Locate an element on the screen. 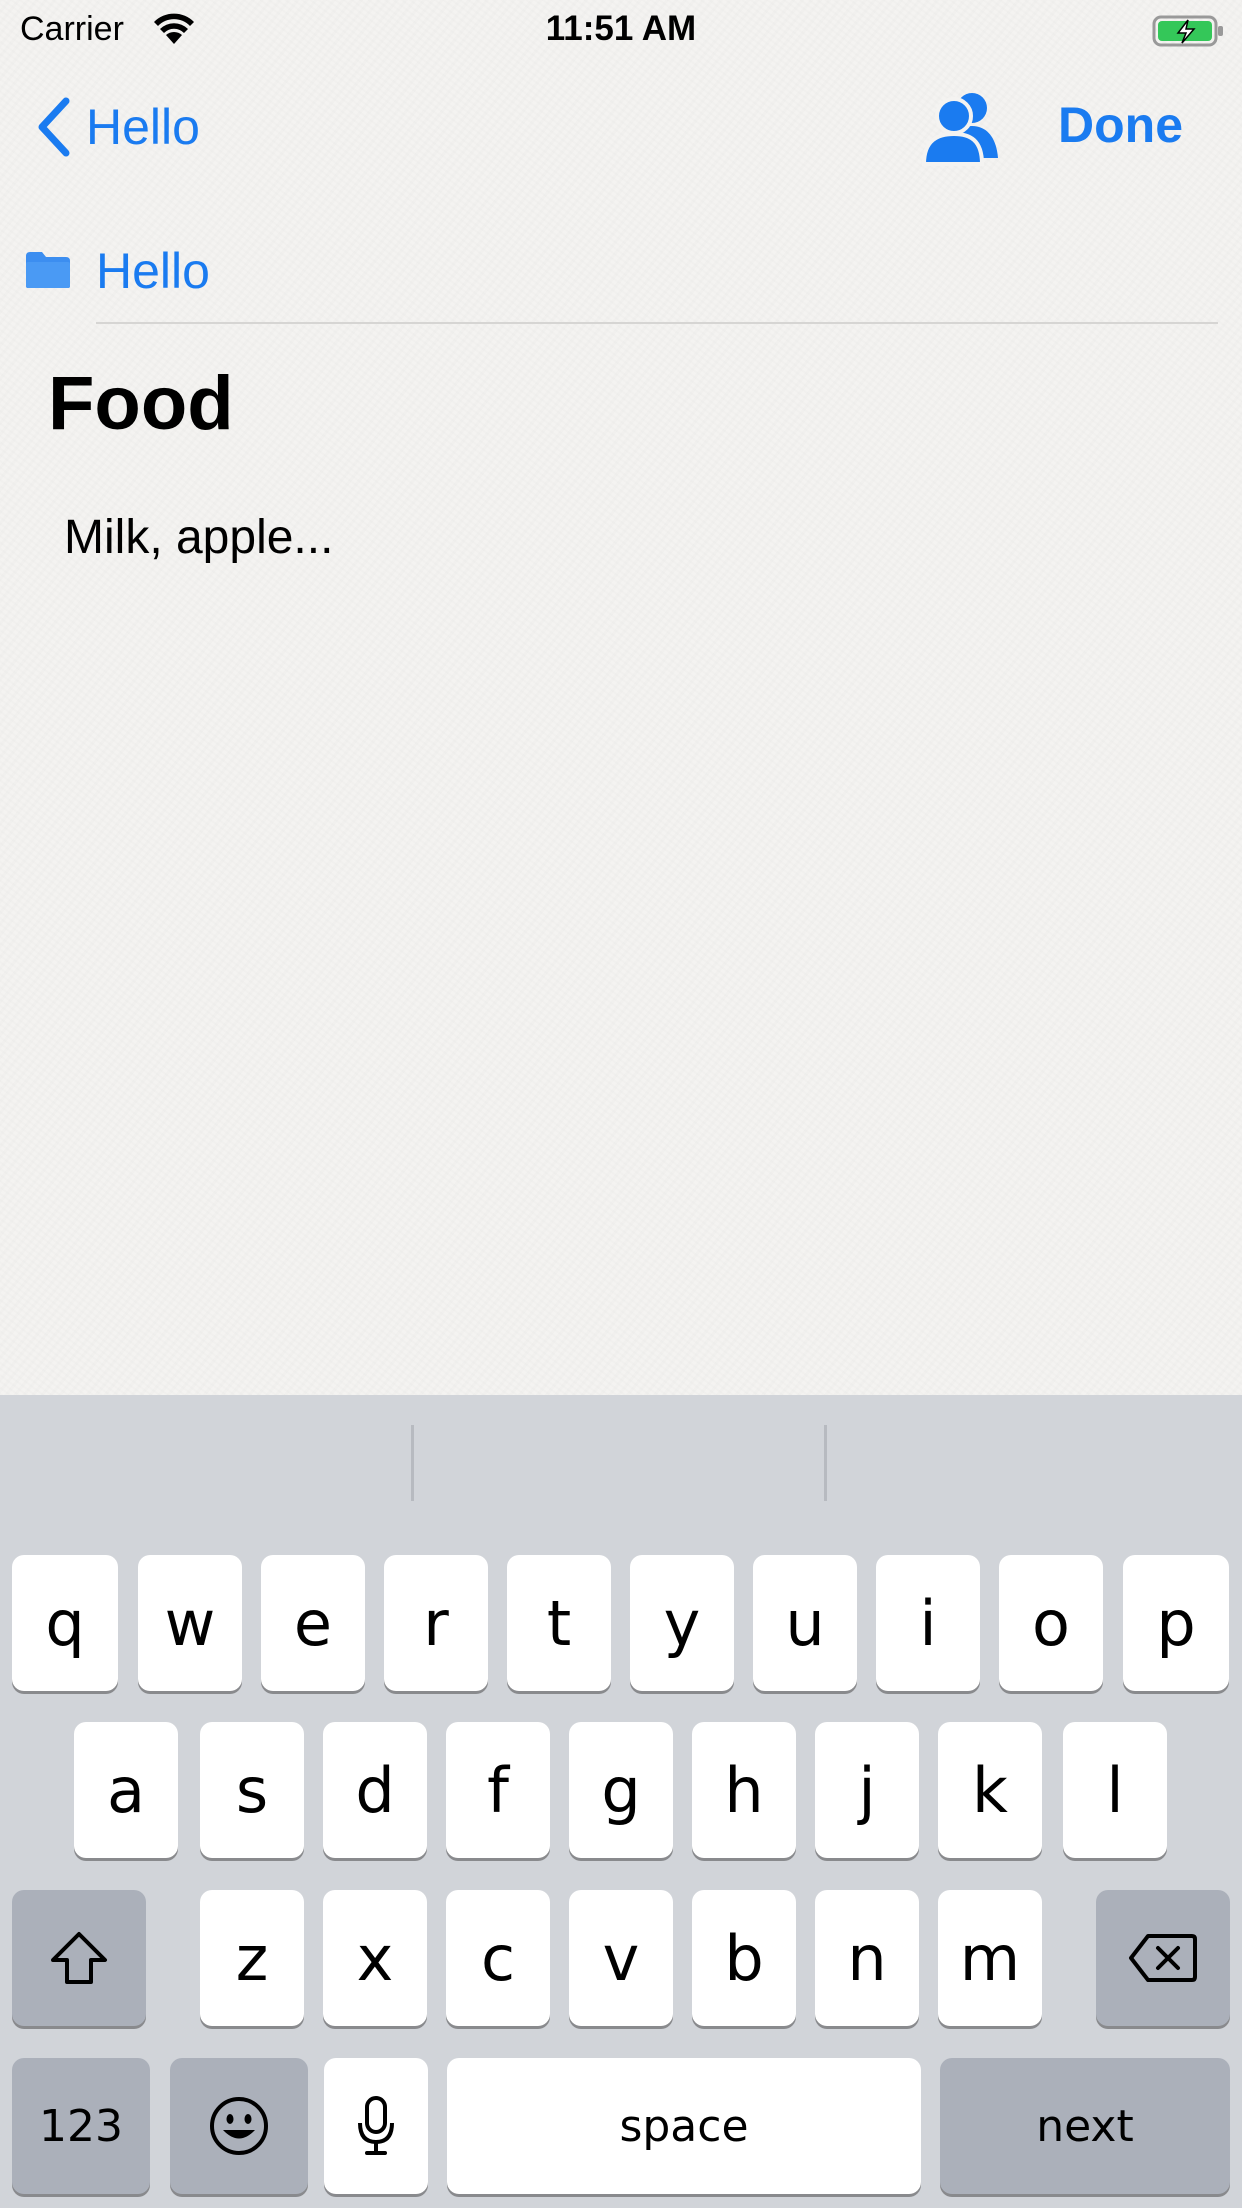 Image resolution: width=1242 pixels, height=2208 pixels. key-b: b is located at coordinates (744, 1958).